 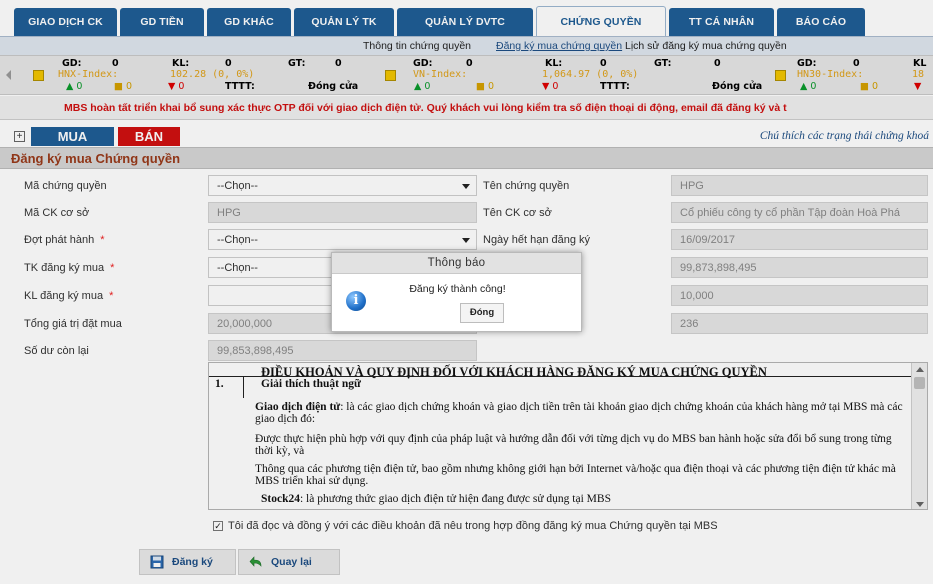 I want to click on dialog-close-button: Đóng, so click(x=482, y=313).